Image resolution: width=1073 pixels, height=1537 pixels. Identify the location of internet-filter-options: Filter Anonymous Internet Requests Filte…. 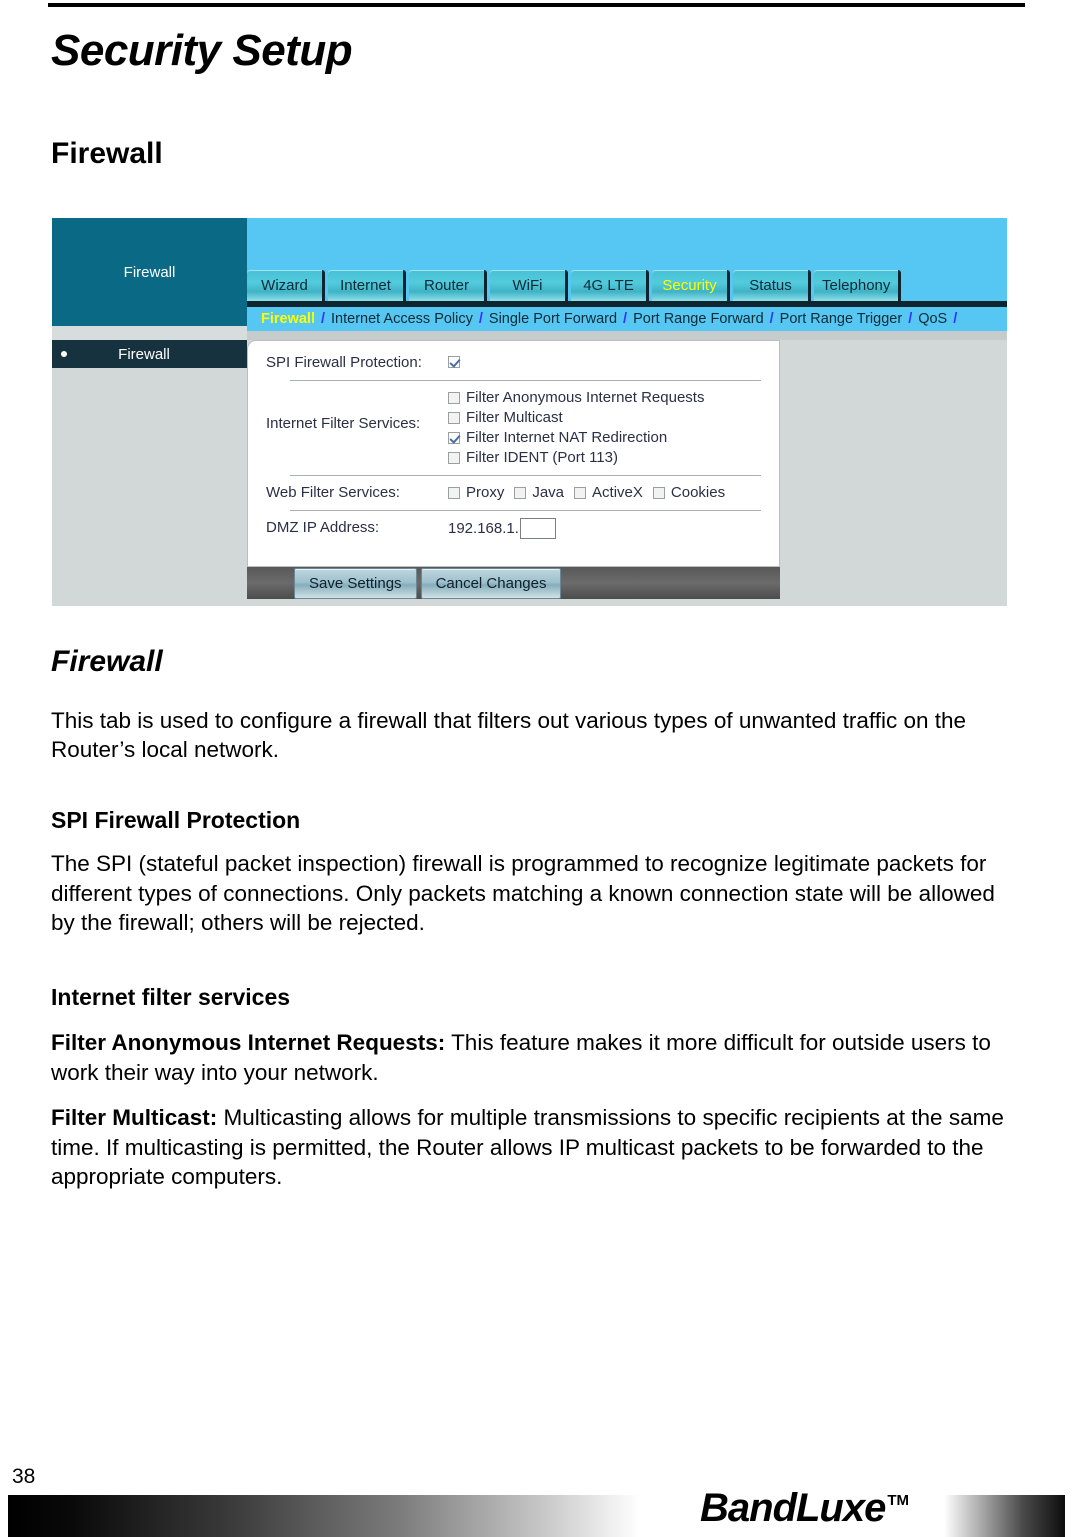
(606, 428).